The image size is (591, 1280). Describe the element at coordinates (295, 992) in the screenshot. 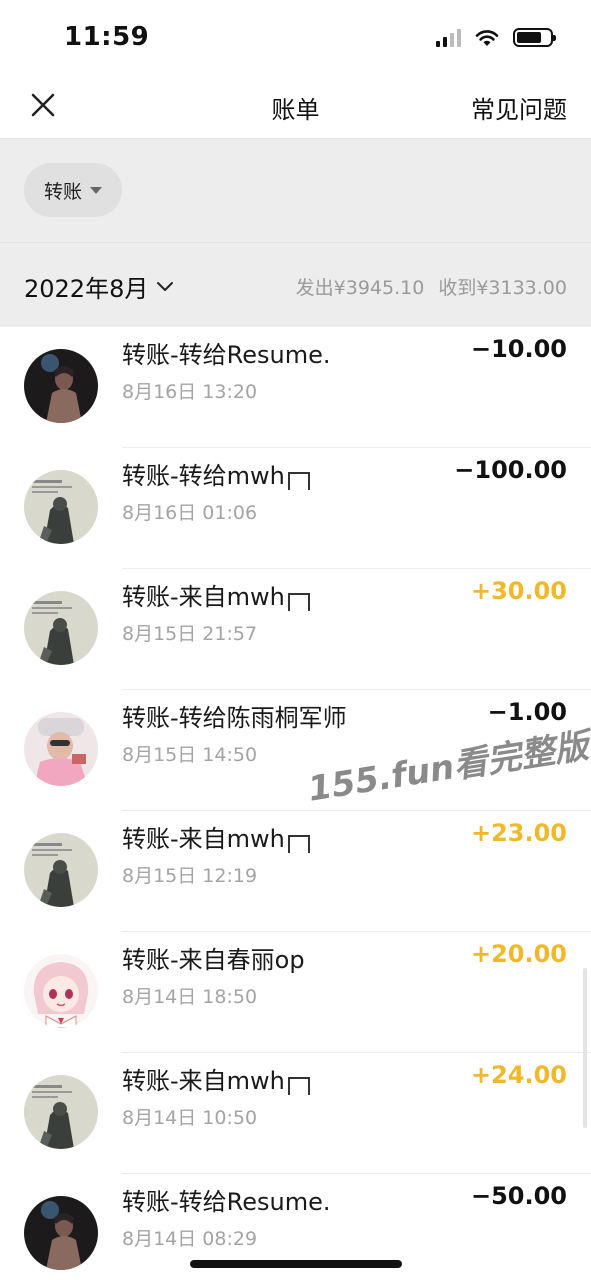

I see `transaction-row: 转账-来自春丽op 8月14日 18:50 +20.00` at that location.